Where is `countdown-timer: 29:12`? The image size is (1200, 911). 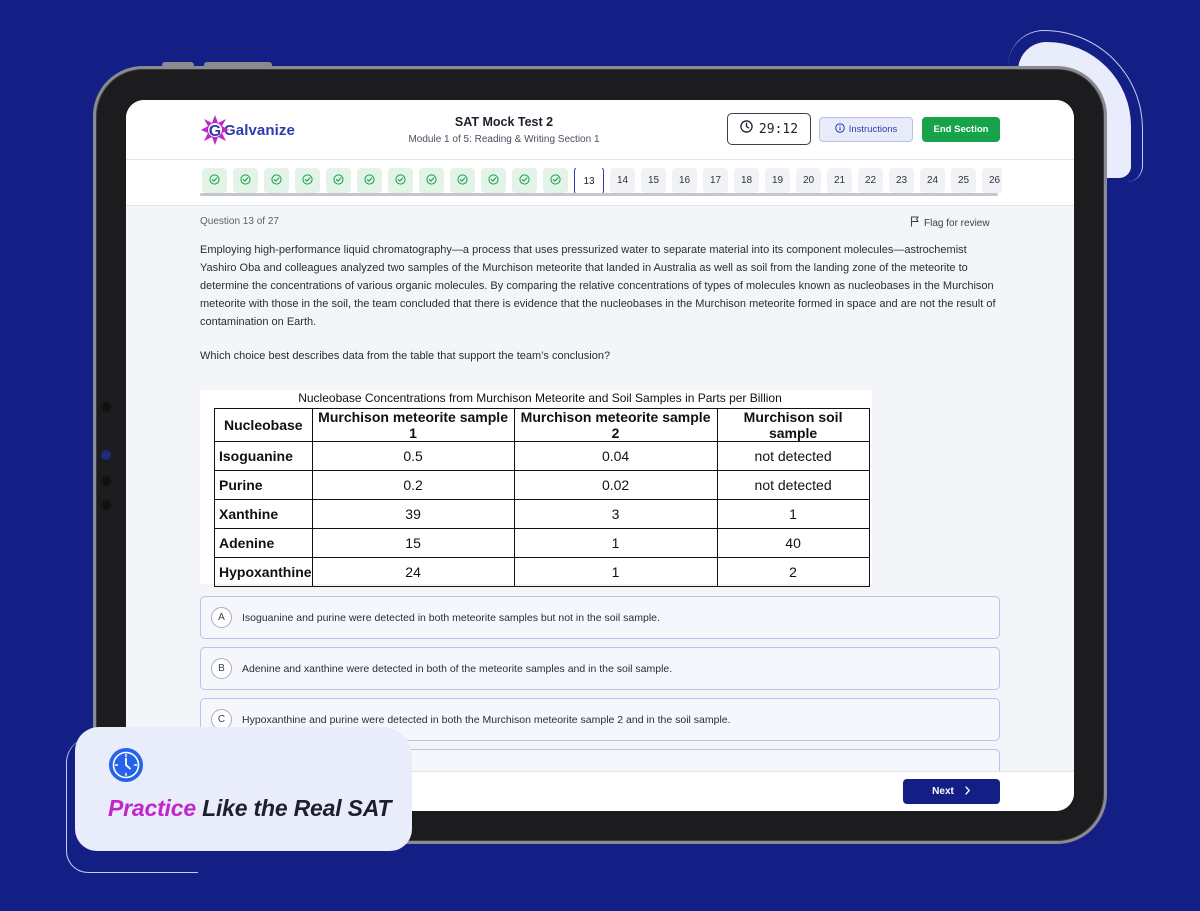 countdown-timer: 29:12 is located at coordinates (769, 129).